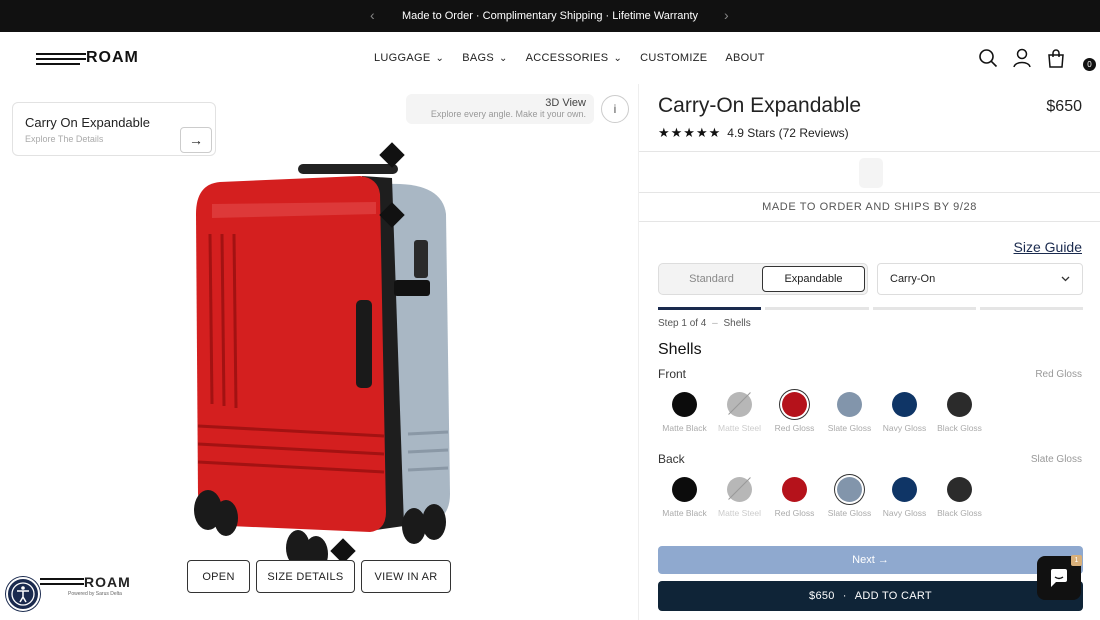  I want to click on announcement-prev-button: ‹, so click(372, 15).